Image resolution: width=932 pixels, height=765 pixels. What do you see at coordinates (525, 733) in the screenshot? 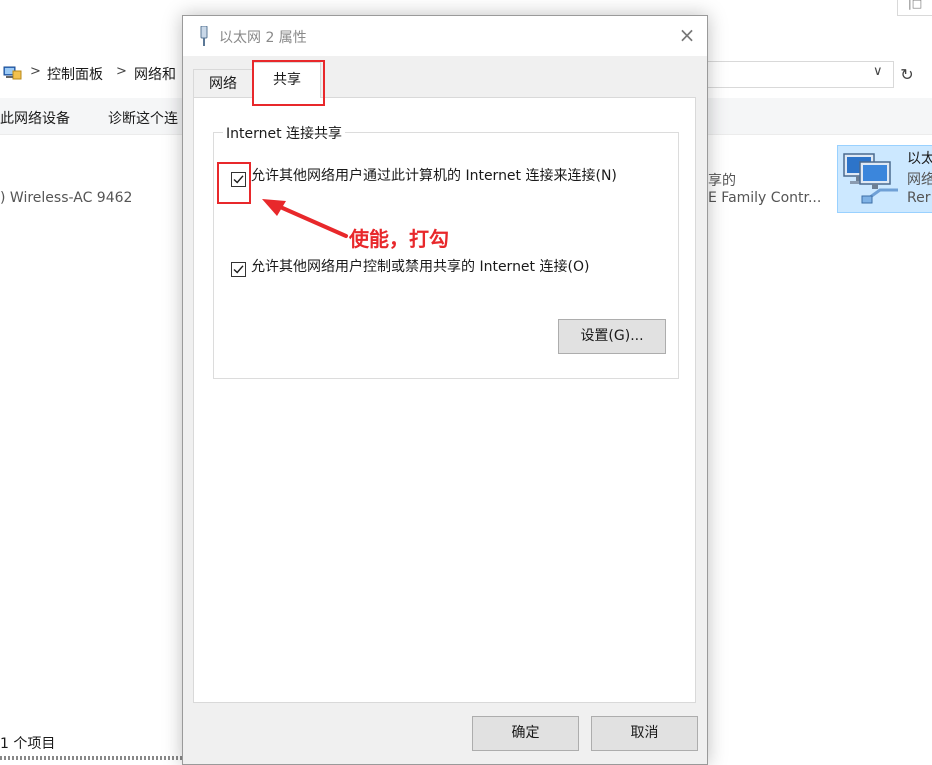
I see `ok-button: 确定` at bounding box center [525, 733].